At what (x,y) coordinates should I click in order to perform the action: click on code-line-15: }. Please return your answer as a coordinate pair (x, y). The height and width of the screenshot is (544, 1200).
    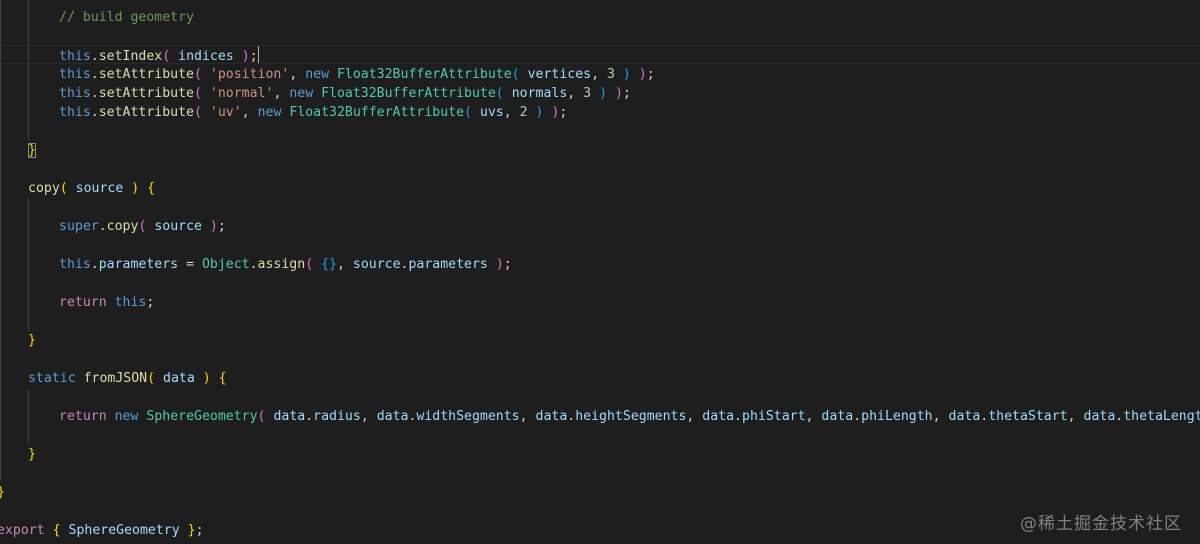
    Looking at the image, I should click on (2, 492).